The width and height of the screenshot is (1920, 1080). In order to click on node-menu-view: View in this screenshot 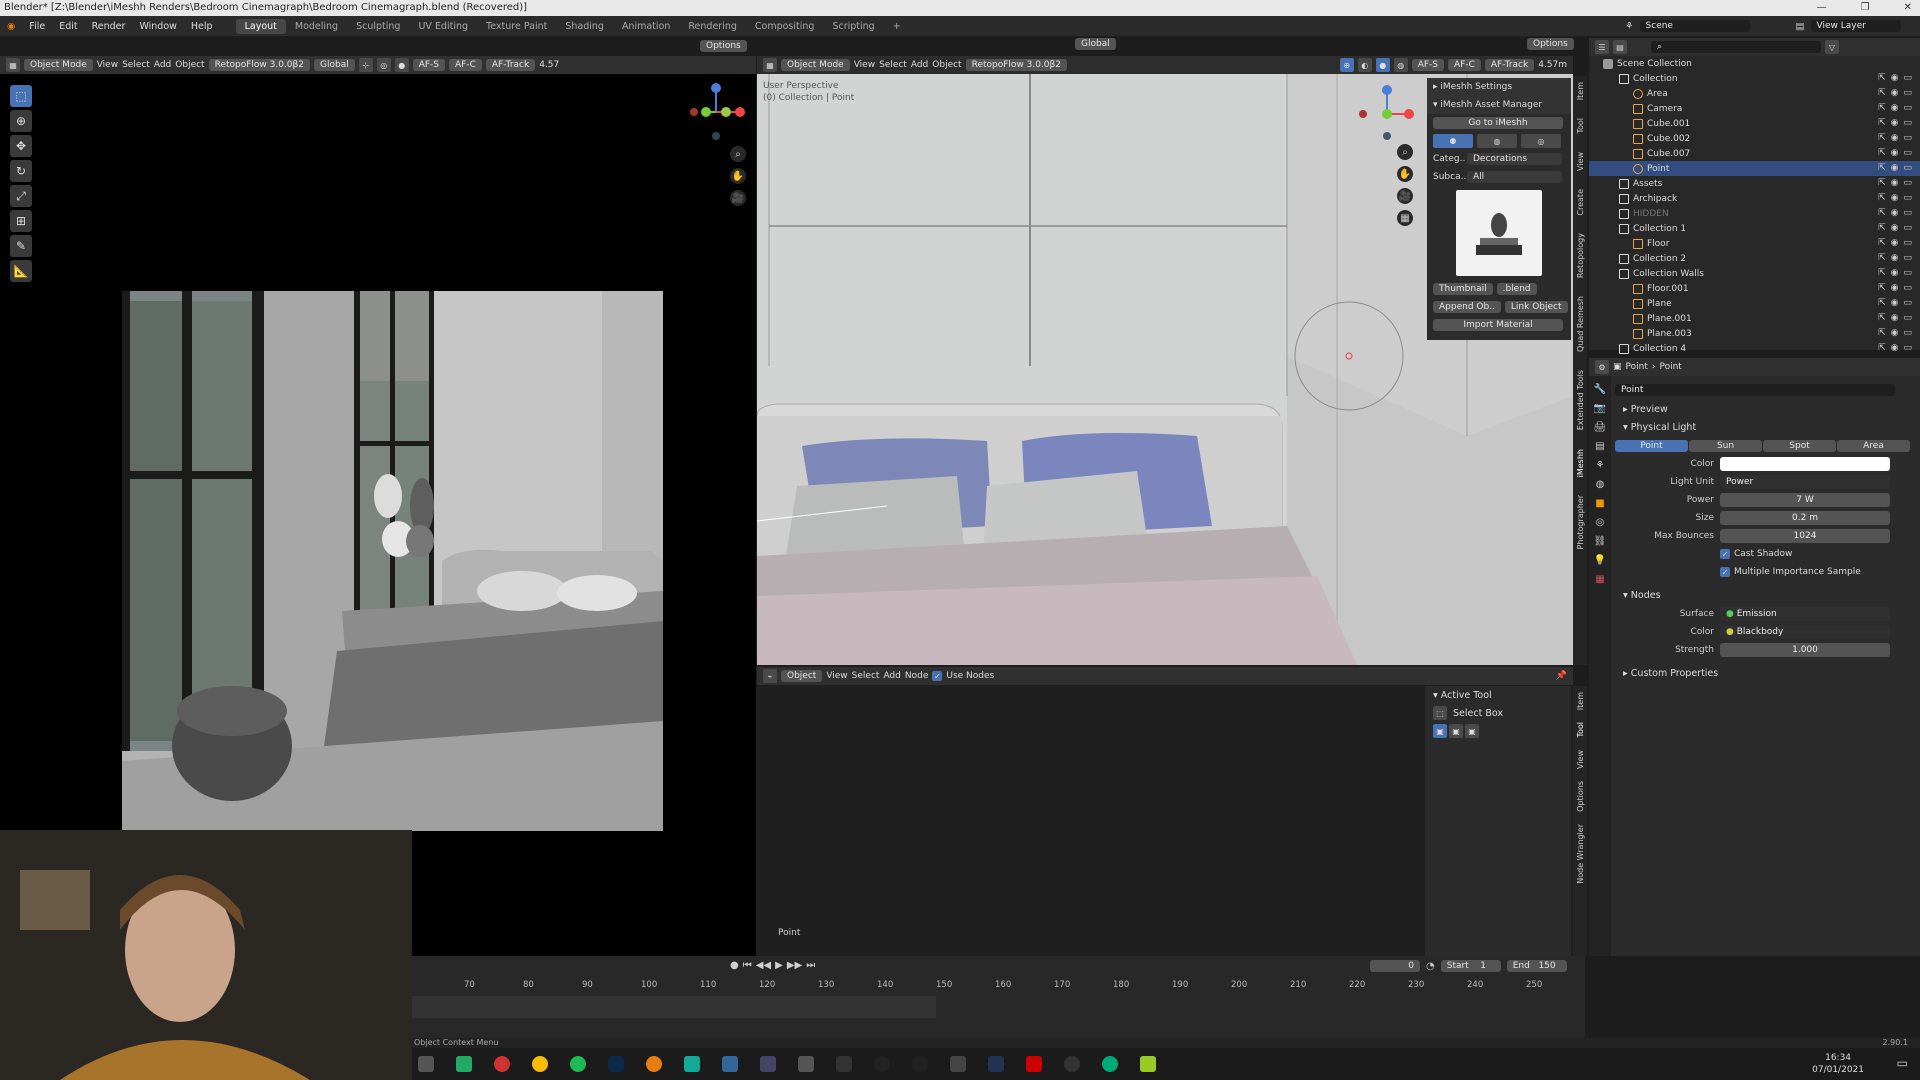, I will do `click(836, 676)`.